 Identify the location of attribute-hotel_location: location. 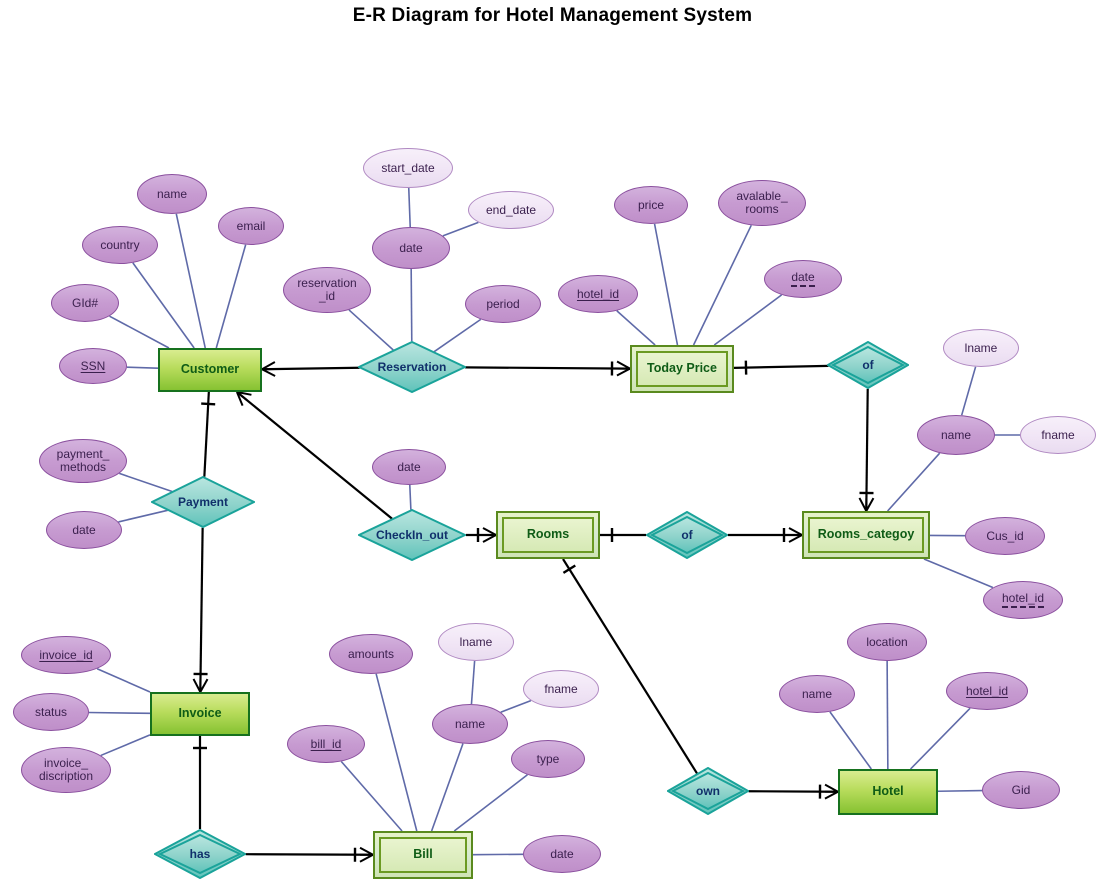
(887, 642).